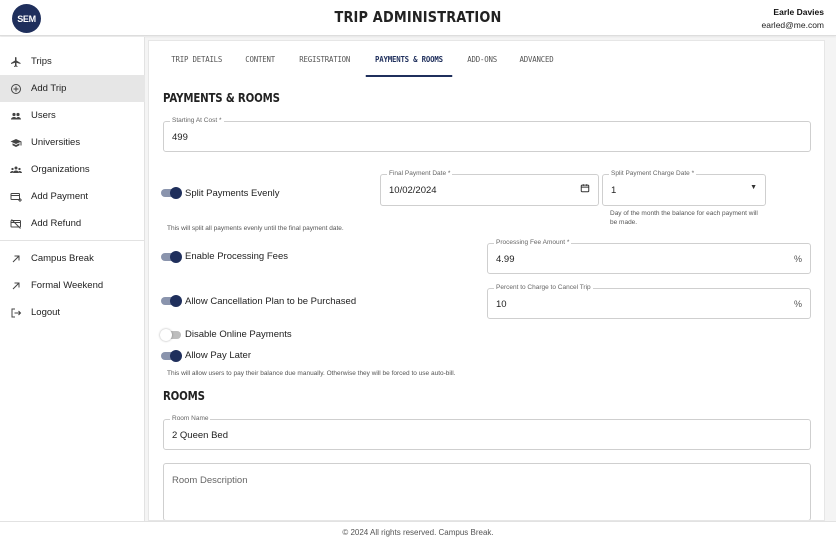 Image resolution: width=836 pixels, height=543 pixels. What do you see at coordinates (487, 432) in the screenshot?
I see `room-name-field: Room Name 2 Queen Bed` at bounding box center [487, 432].